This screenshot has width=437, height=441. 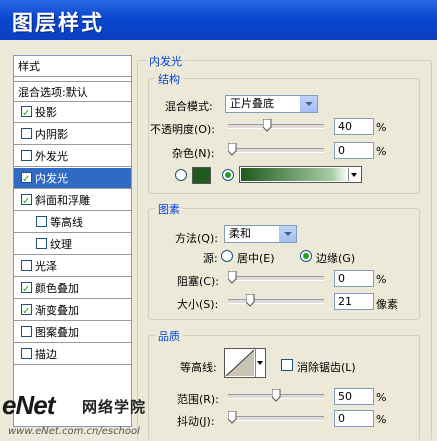 I want to click on contour-picker, so click(x=245, y=363).